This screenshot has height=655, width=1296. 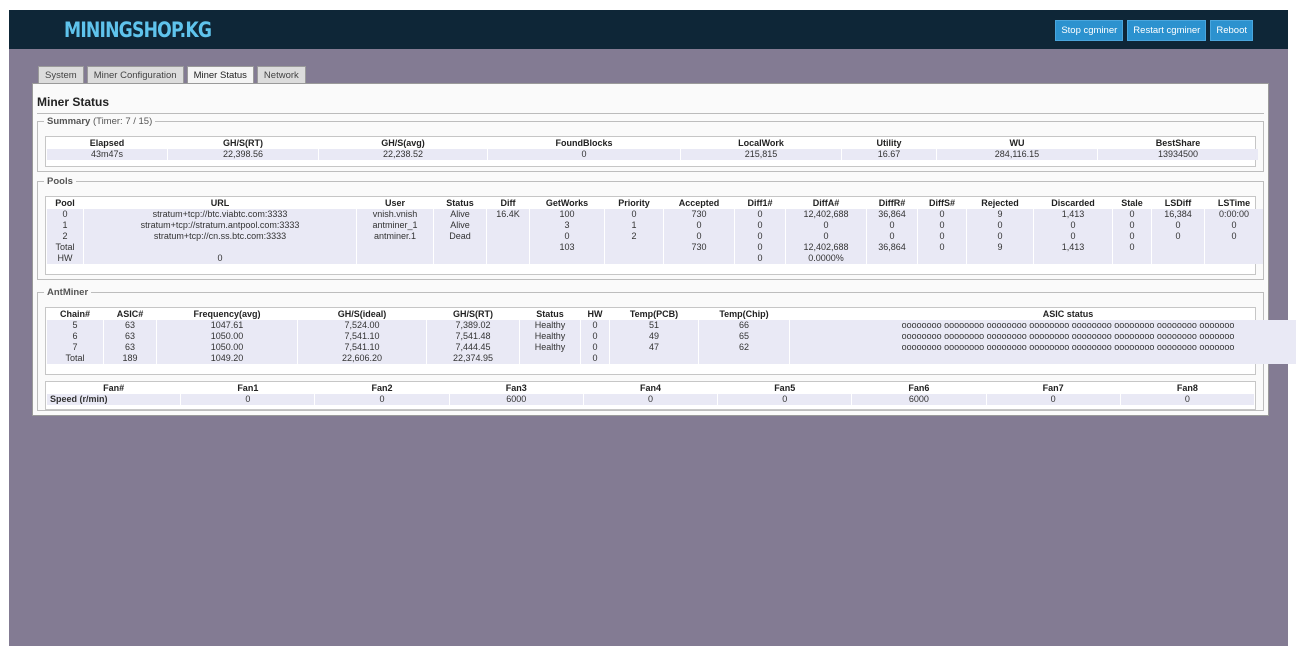 I want to click on reboot-button: Reboot, so click(x=1231, y=30).